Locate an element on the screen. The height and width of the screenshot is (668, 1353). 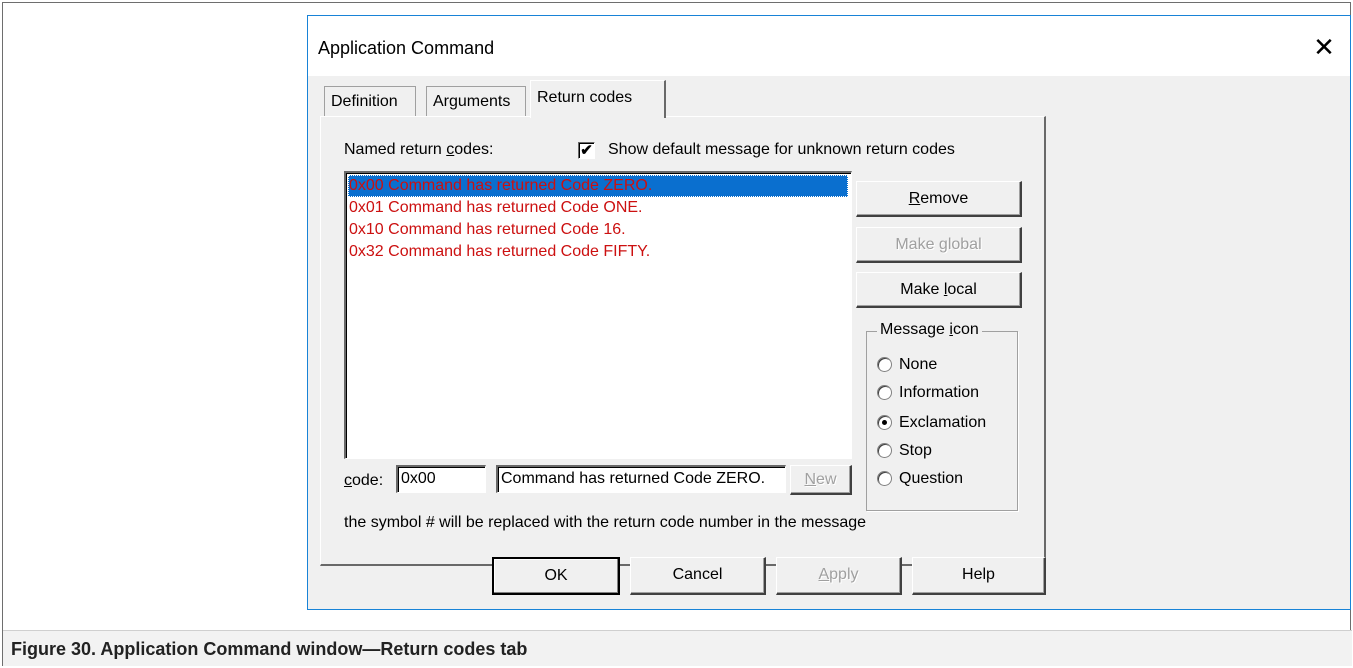
list-item: 0x01 Command has returned Code ONE. is located at coordinates (598, 208).